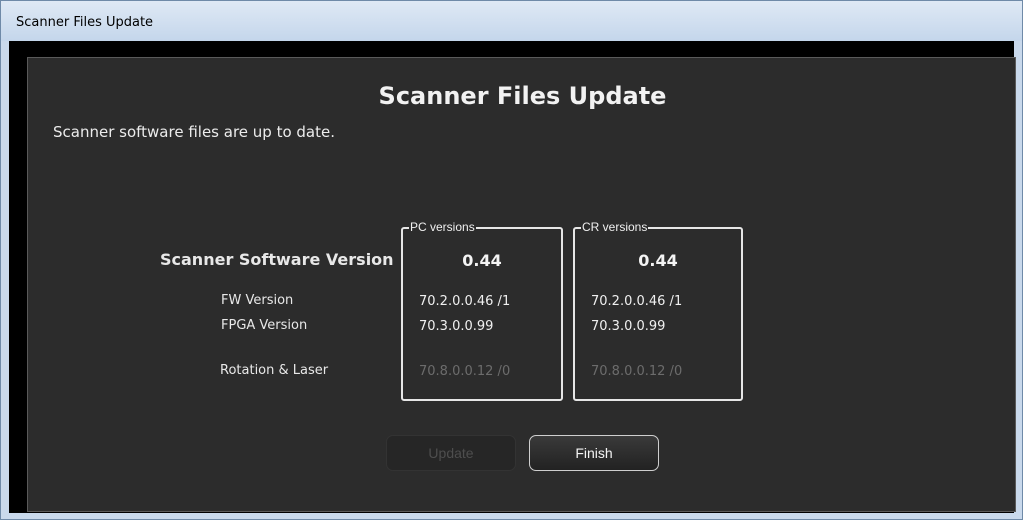 The height and width of the screenshot is (520, 1023). What do you see at coordinates (628, 326) in the screenshot?
I see `cr-fpga-version: 70.3.0.0.99` at bounding box center [628, 326].